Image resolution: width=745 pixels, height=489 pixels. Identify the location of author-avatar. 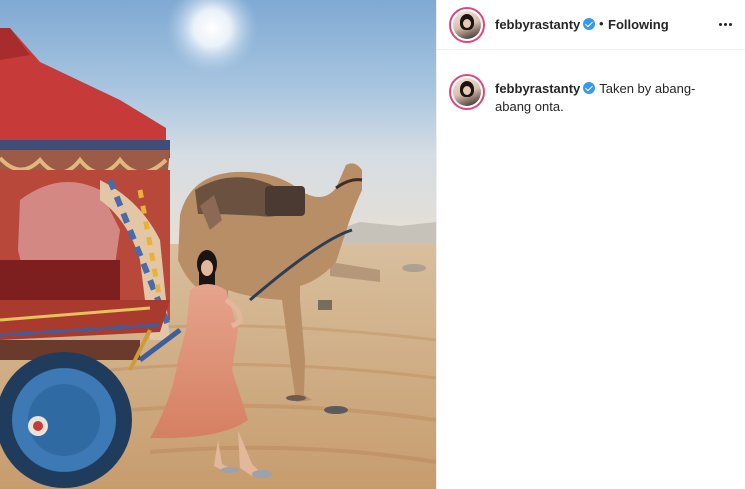
(467, 25).